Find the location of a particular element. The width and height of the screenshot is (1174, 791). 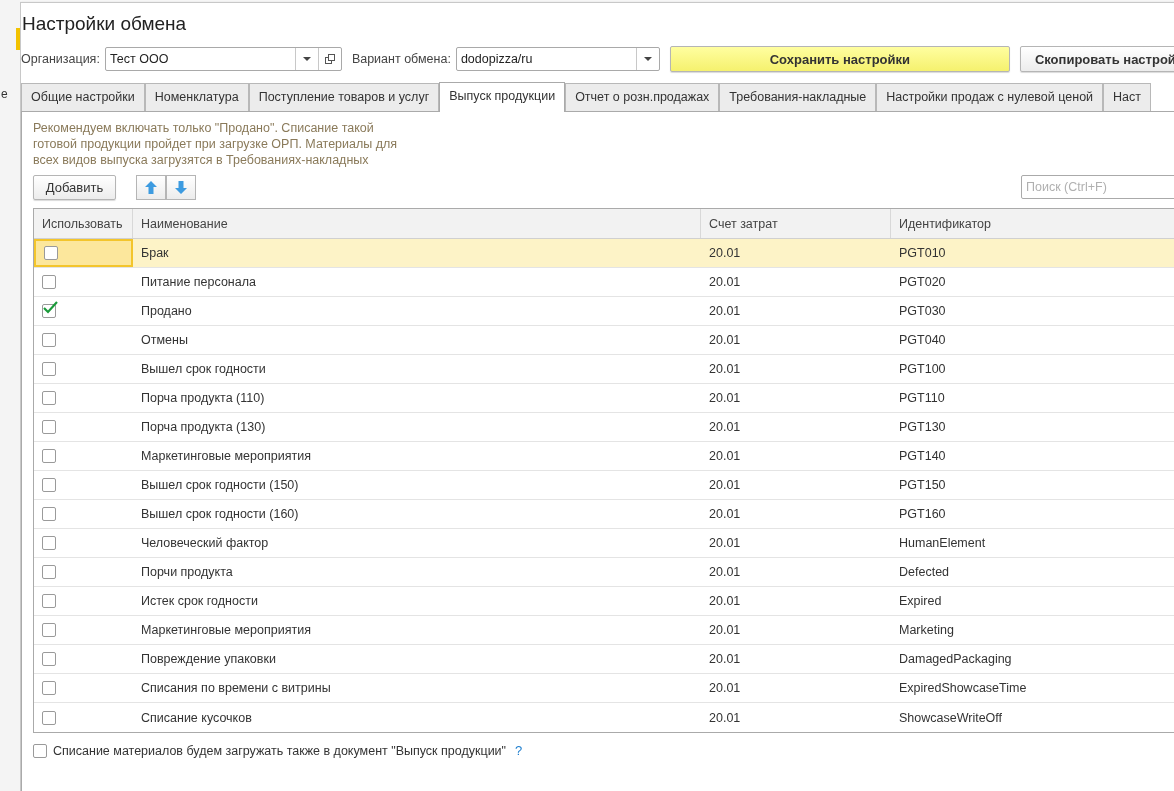

table-cell: Отмены is located at coordinates (164, 340).